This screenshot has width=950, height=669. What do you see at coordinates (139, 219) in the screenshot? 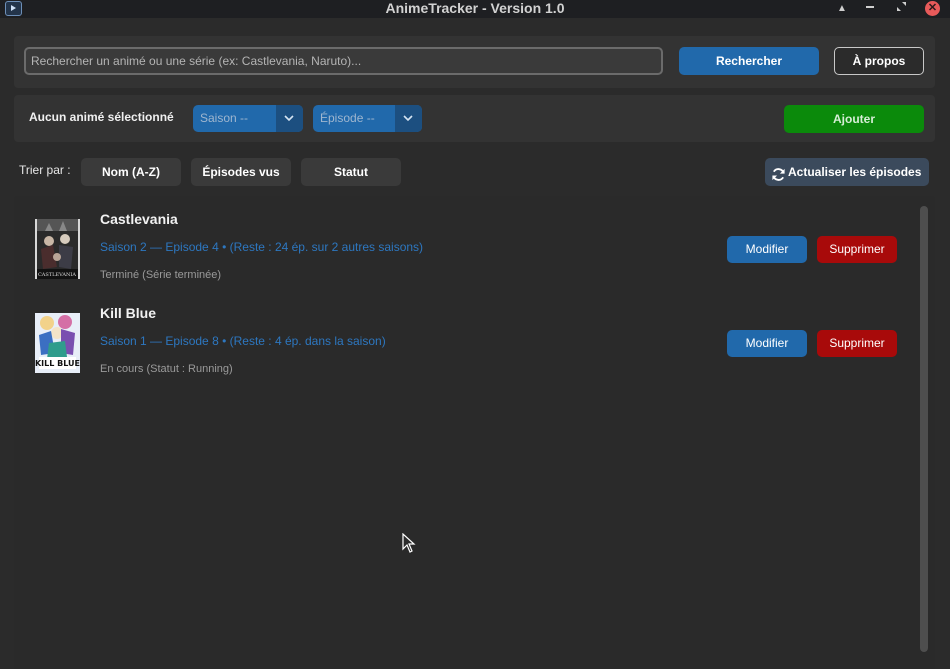
I see `anime-title: Castlevania` at bounding box center [139, 219].